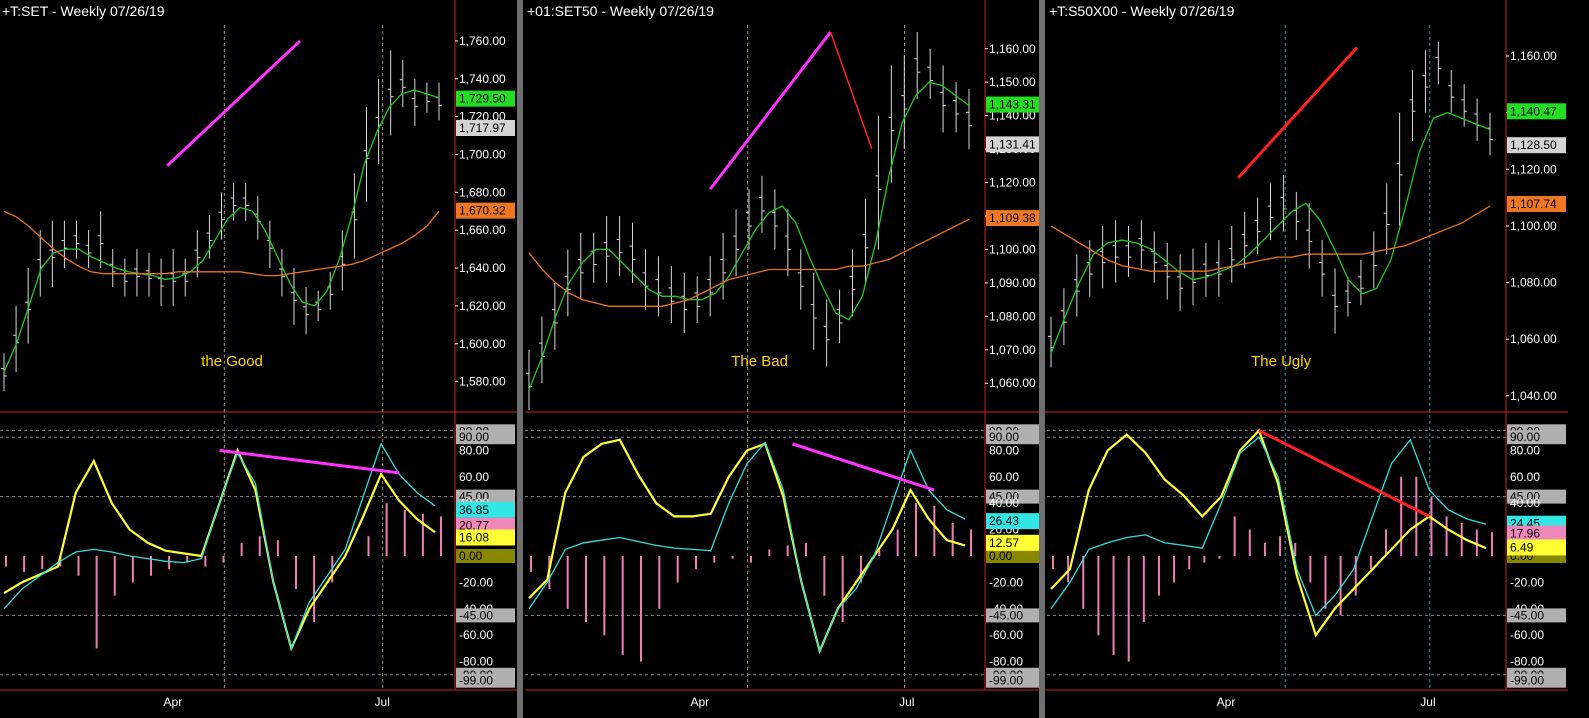  I want to click on osc-value-label: 6.49, so click(1522, 547).